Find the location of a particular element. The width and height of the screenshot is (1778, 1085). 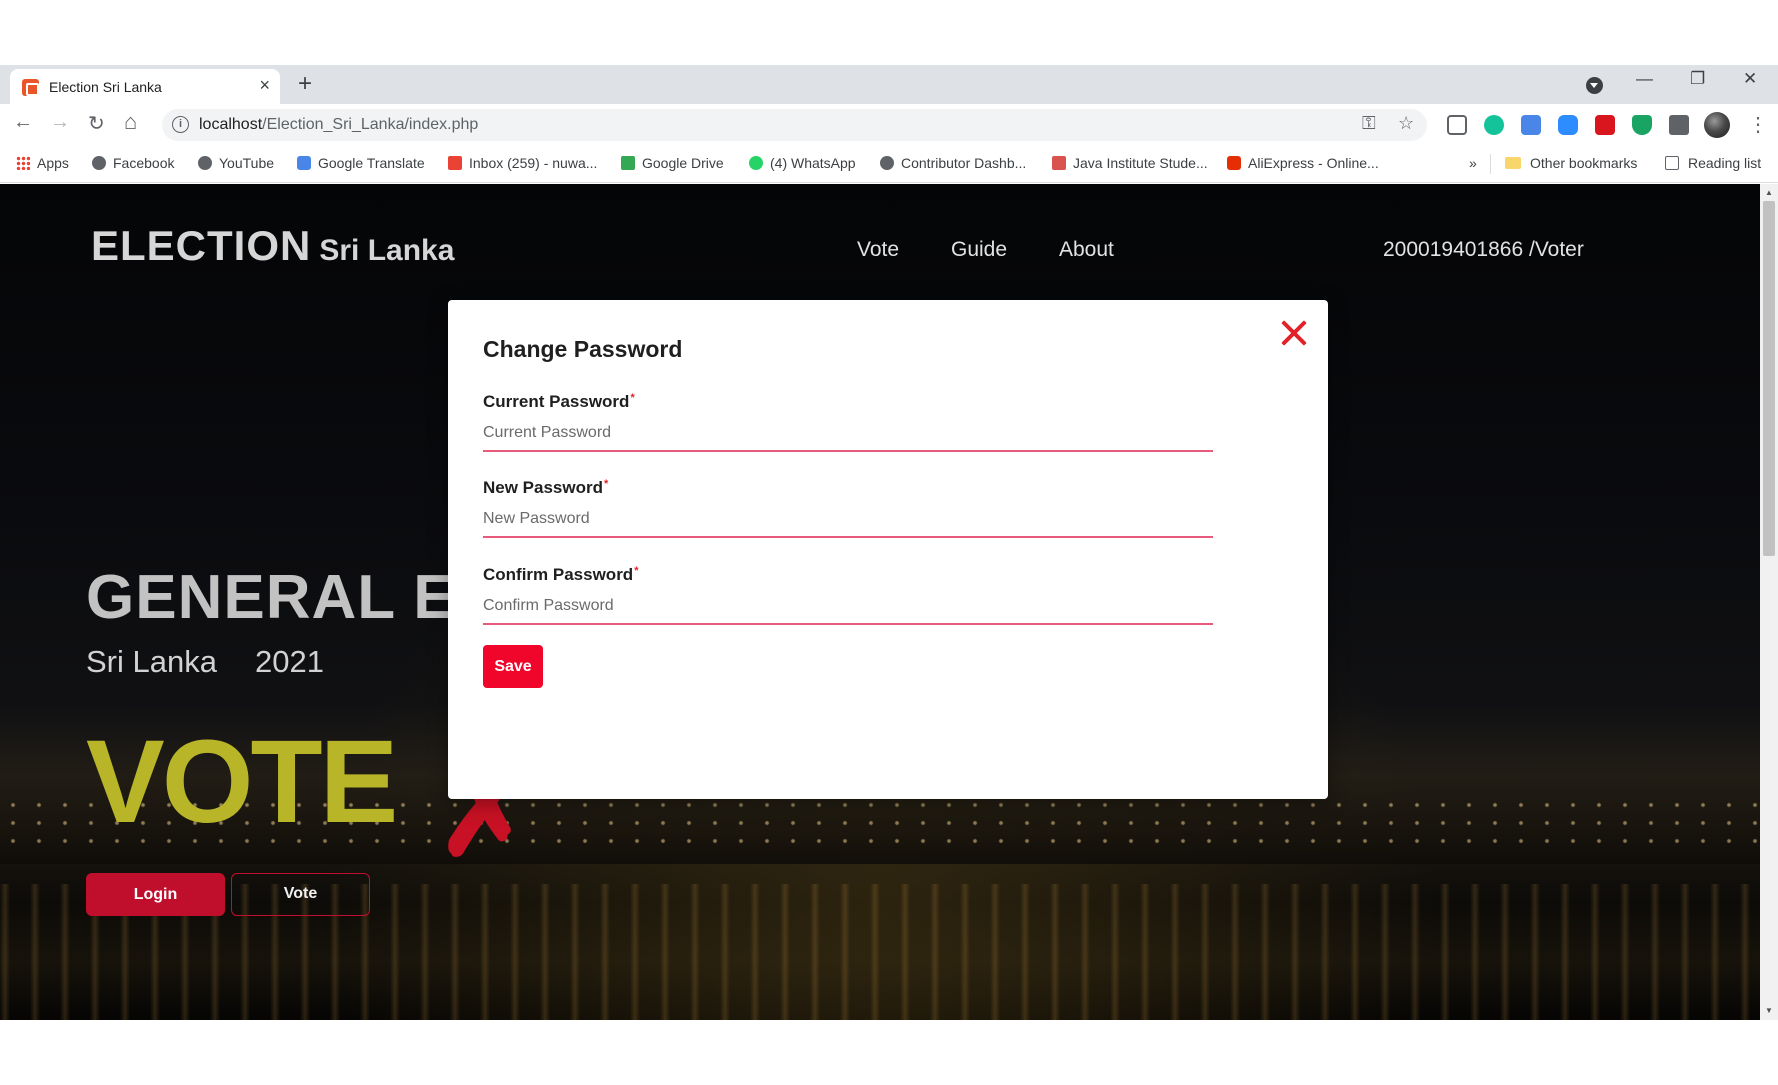

site-info-icon: i is located at coordinates (180, 124).